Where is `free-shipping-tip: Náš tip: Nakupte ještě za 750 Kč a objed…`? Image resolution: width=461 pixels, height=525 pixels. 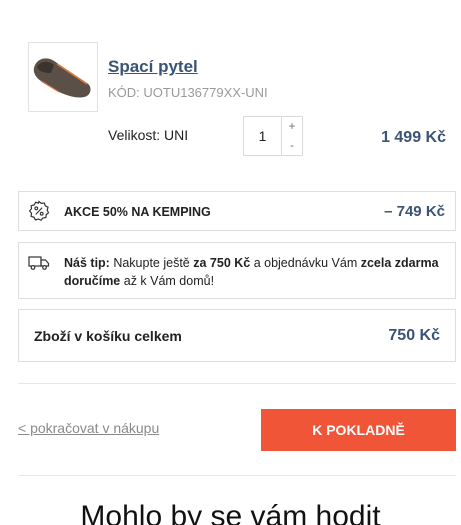 free-shipping-tip: Náš tip: Nakupte ještě za 750 Kč a objed… is located at coordinates (237, 270).